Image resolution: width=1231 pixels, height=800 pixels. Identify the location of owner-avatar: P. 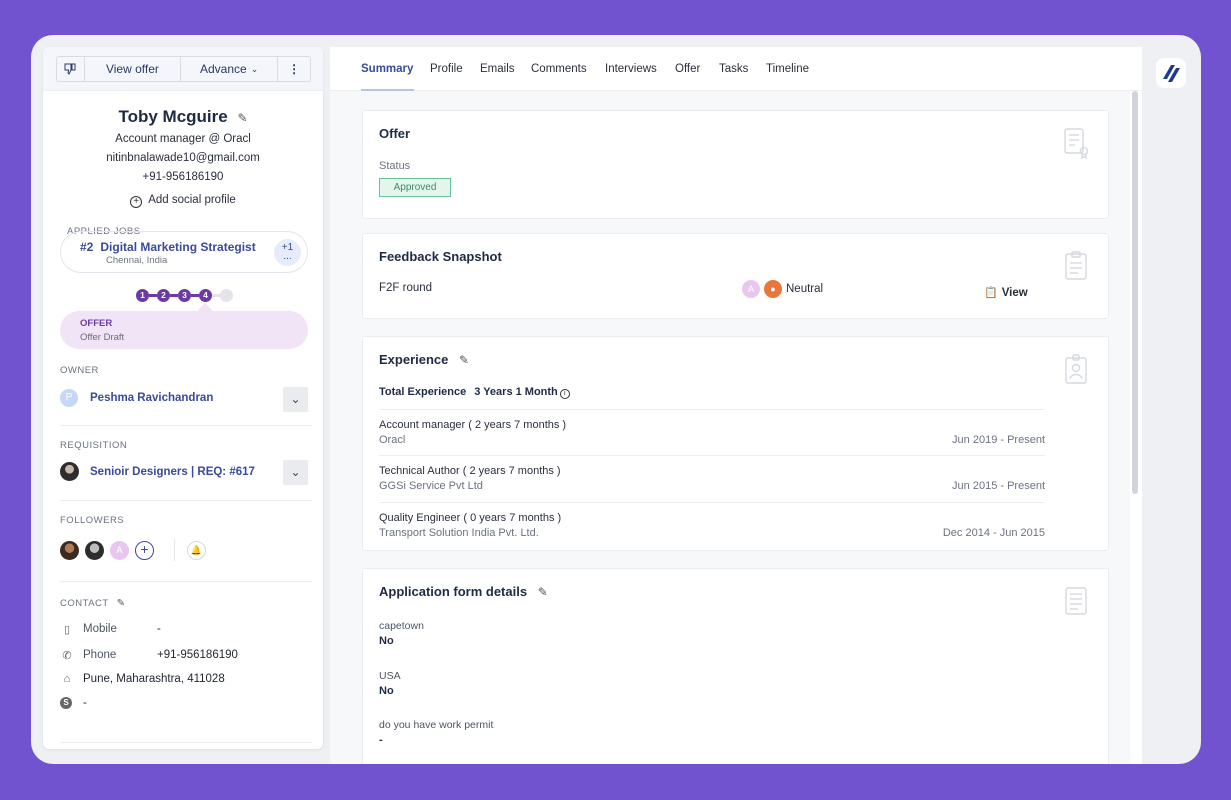
(69, 398).